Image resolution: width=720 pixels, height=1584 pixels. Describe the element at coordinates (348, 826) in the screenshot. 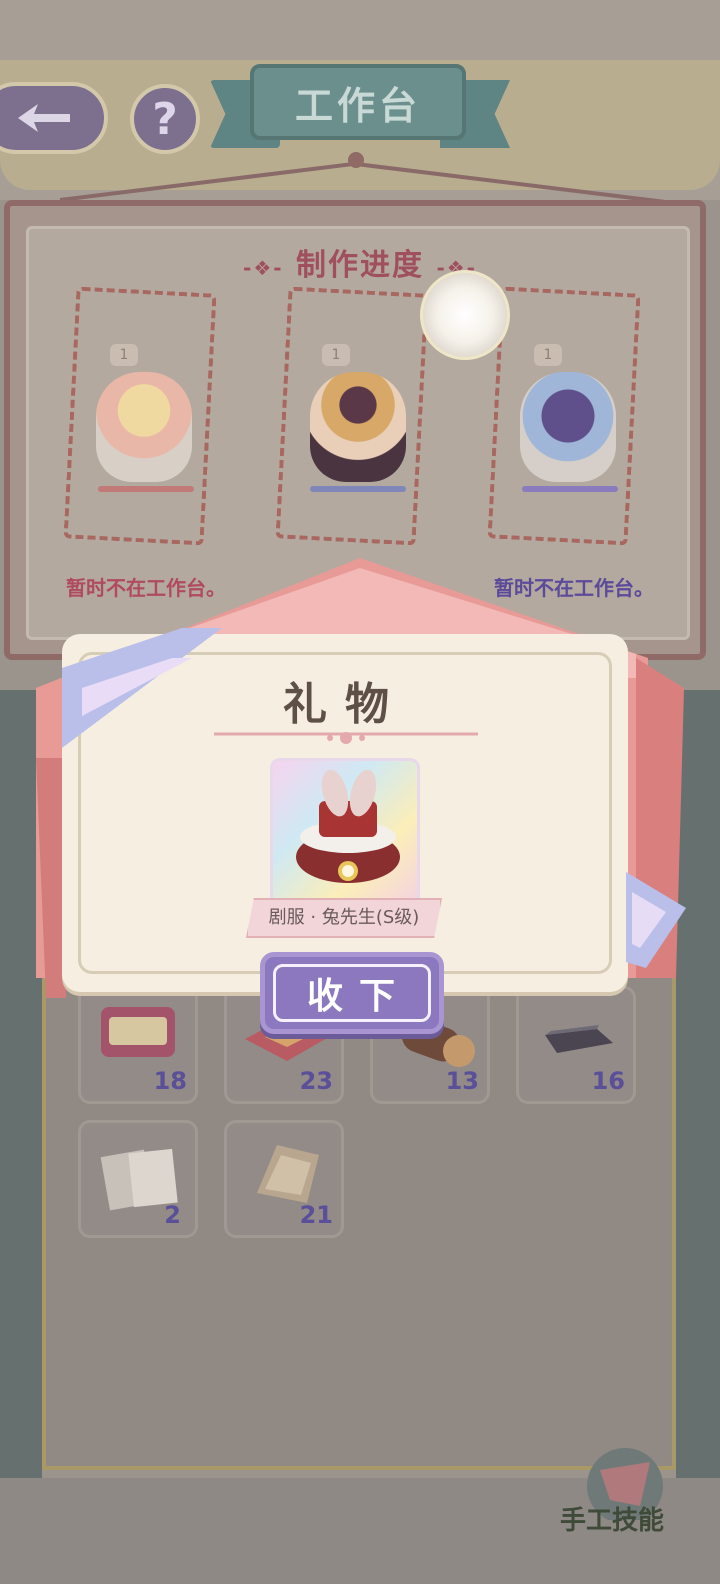

I see `rabbit-costume-icon` at that location.